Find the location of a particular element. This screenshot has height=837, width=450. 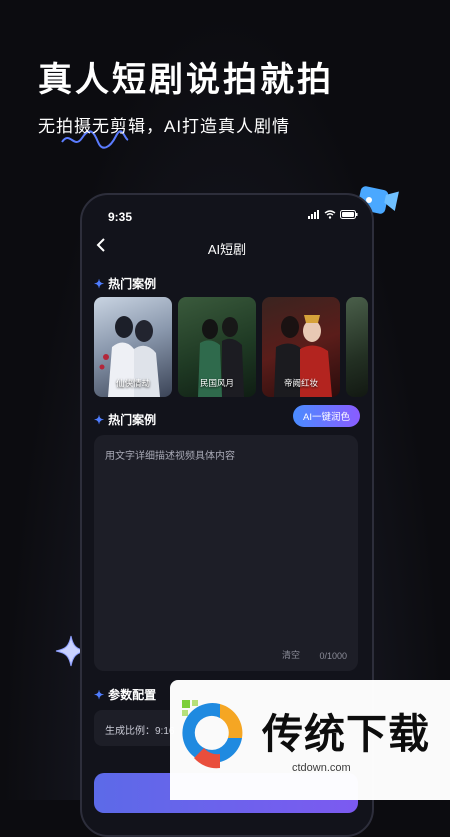

watermark-overlay: 传统下载 ctdown.com is located at coordinates (310, 740).